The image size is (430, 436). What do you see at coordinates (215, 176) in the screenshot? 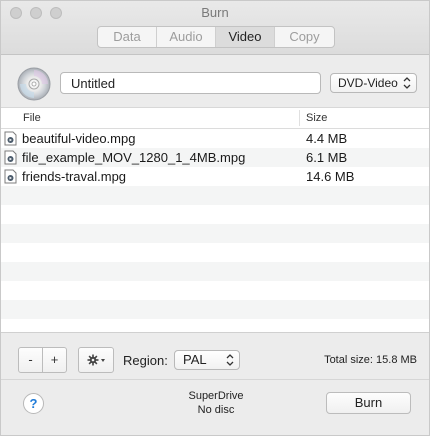
I see `file-row: friends-traval.mpg 14.6 MB` at bounding box center [215, 176].